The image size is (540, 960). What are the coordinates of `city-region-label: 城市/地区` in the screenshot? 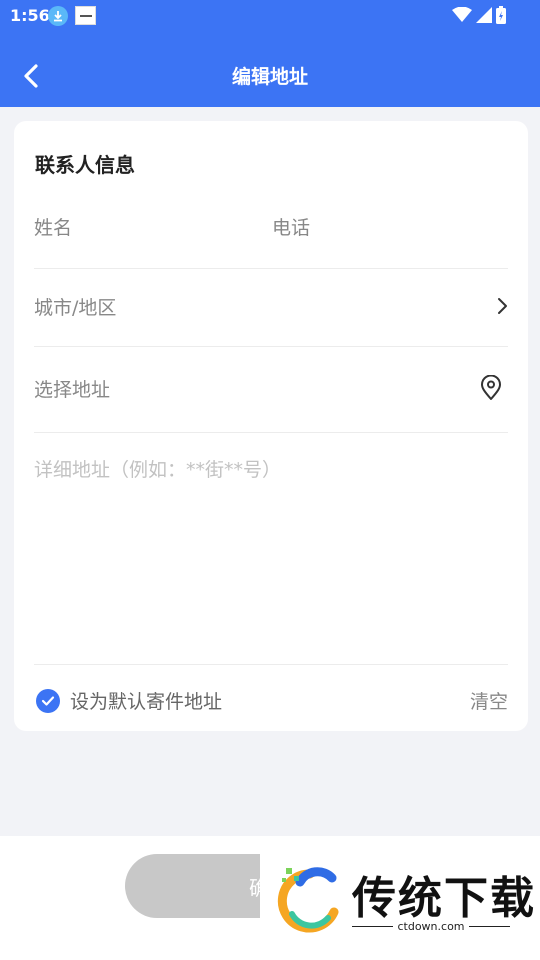 It's located at (75, 308).